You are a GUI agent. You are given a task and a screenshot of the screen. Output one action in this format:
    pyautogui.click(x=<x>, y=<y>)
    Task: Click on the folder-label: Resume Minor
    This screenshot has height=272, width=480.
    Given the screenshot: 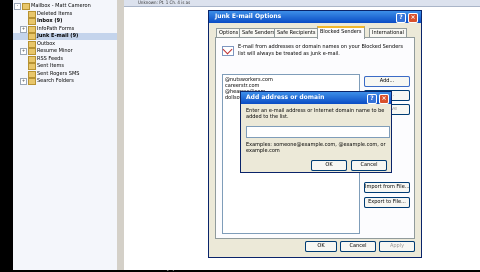 What is the action you would take?
    pyautogui.click(x=55, y=51)
    